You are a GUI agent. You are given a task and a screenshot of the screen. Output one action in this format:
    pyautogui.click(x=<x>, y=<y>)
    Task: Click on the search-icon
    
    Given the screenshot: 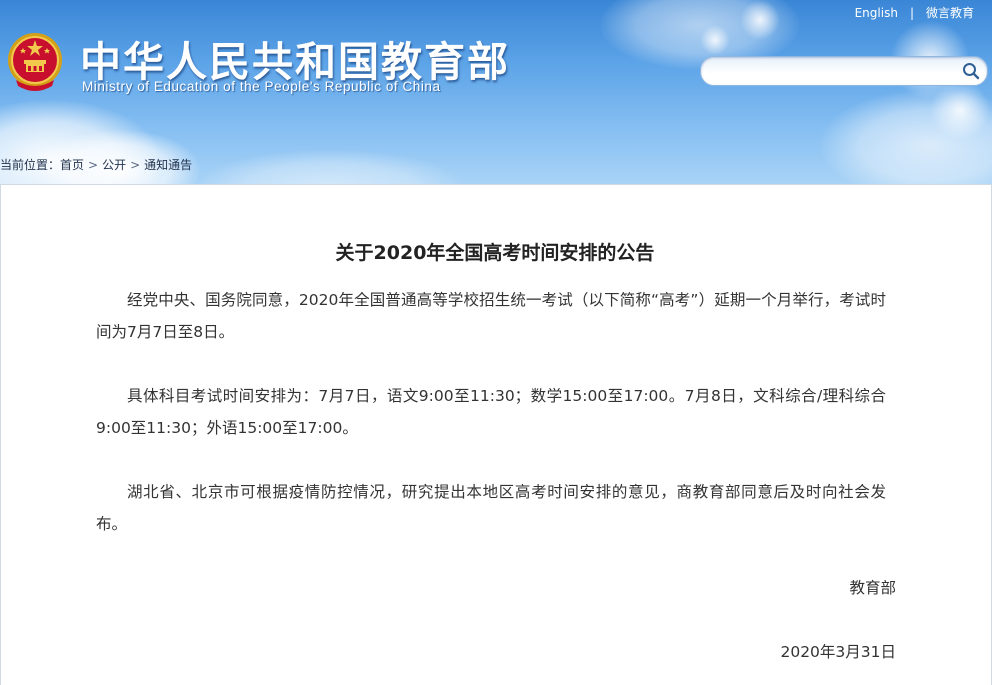 What is the action you would take?
    pyautogui.click(x=971, y=71)
    